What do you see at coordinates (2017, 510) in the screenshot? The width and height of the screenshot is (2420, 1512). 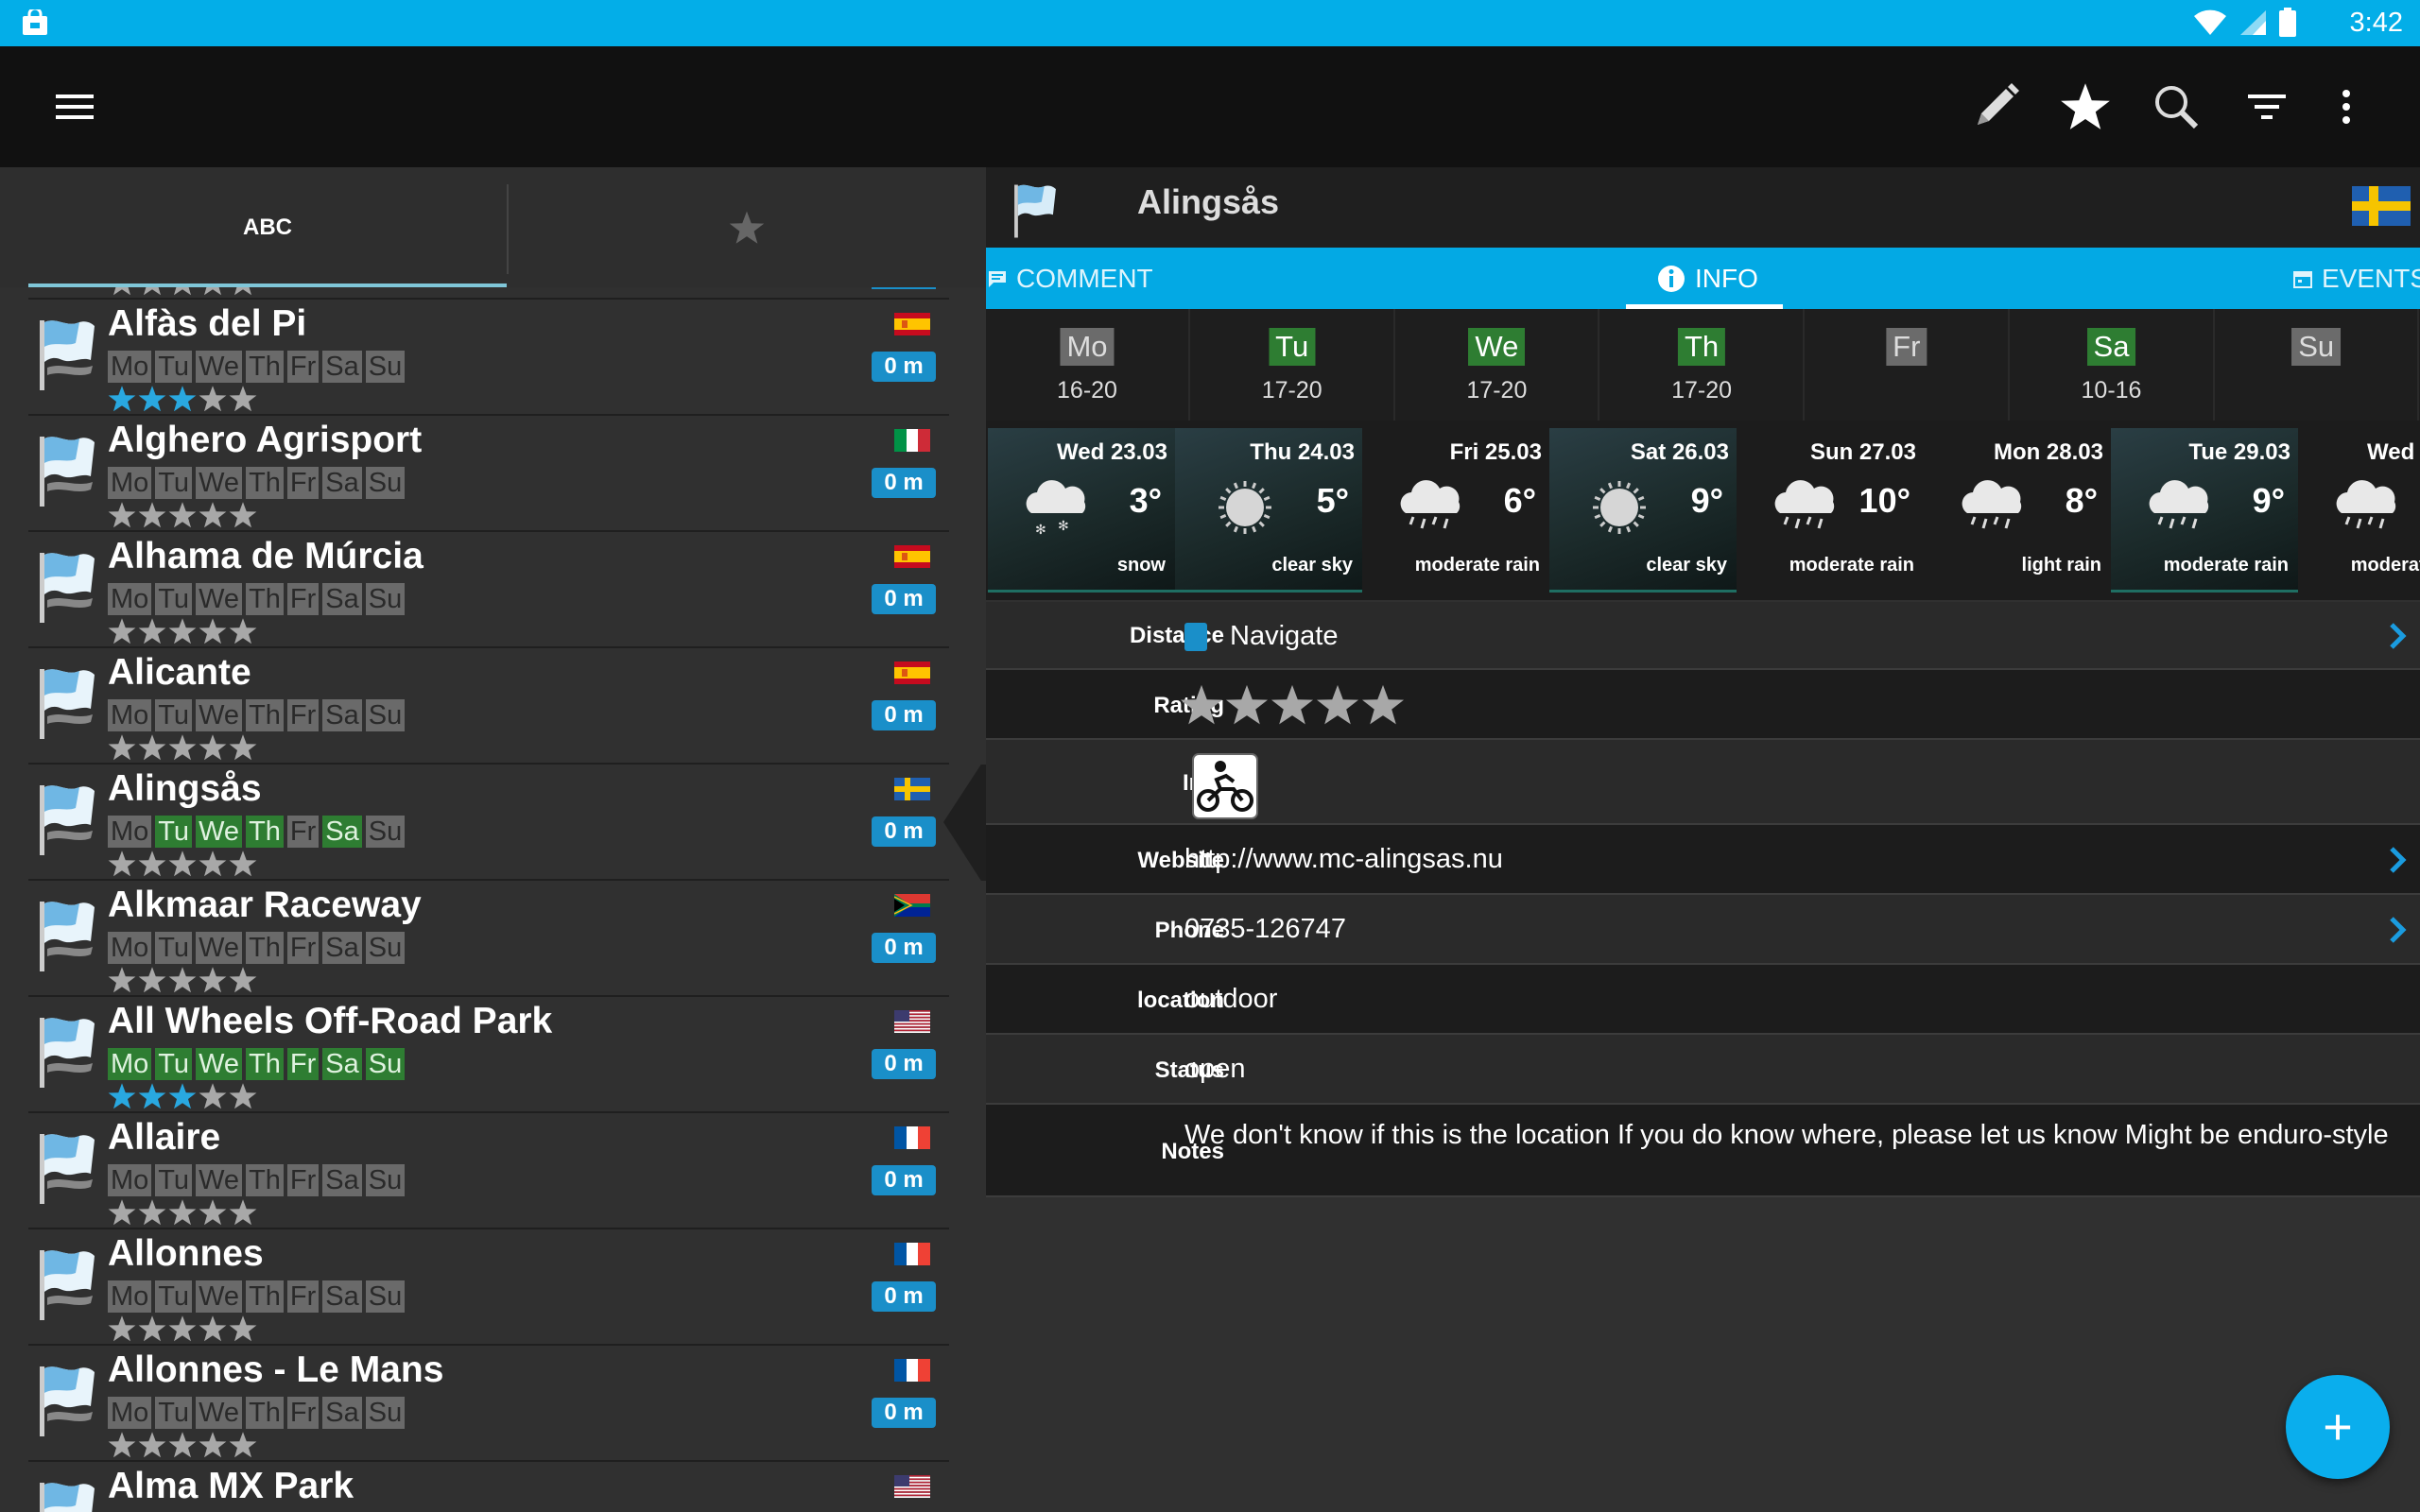 I see `forecast-day: Mon 28.03 8° light rain` at bounding box center [2017, 510].